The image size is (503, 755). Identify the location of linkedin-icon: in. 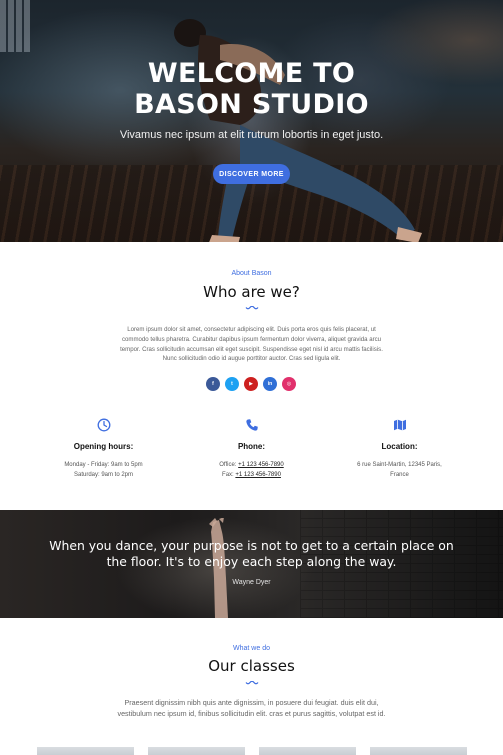
(270, 384).